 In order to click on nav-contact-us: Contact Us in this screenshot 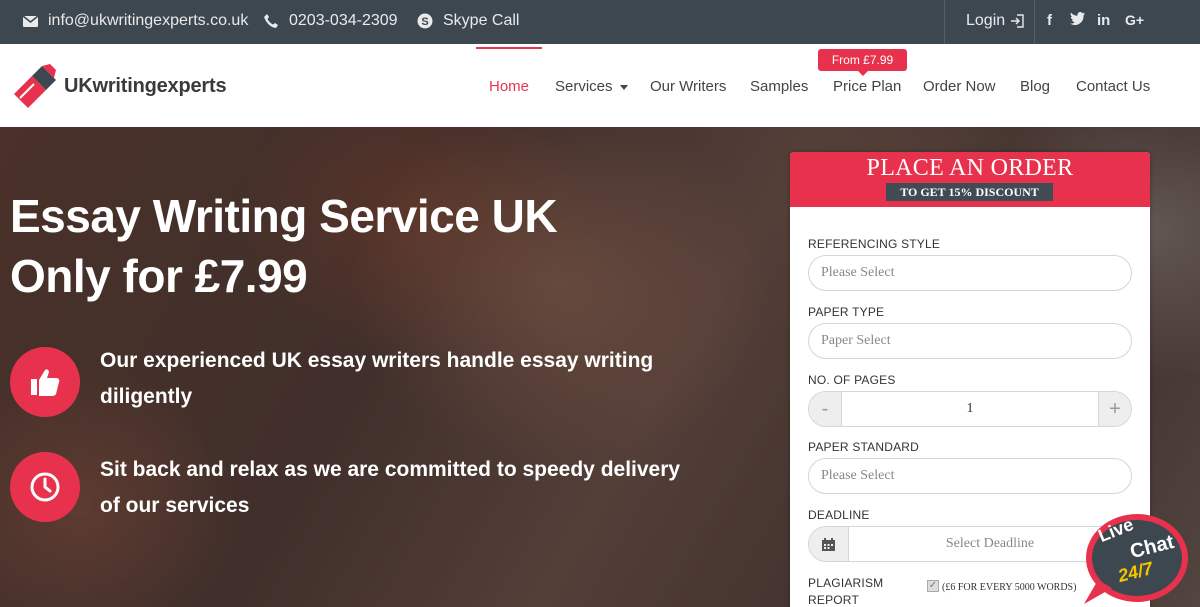, I will do `click(1113, 86)`.